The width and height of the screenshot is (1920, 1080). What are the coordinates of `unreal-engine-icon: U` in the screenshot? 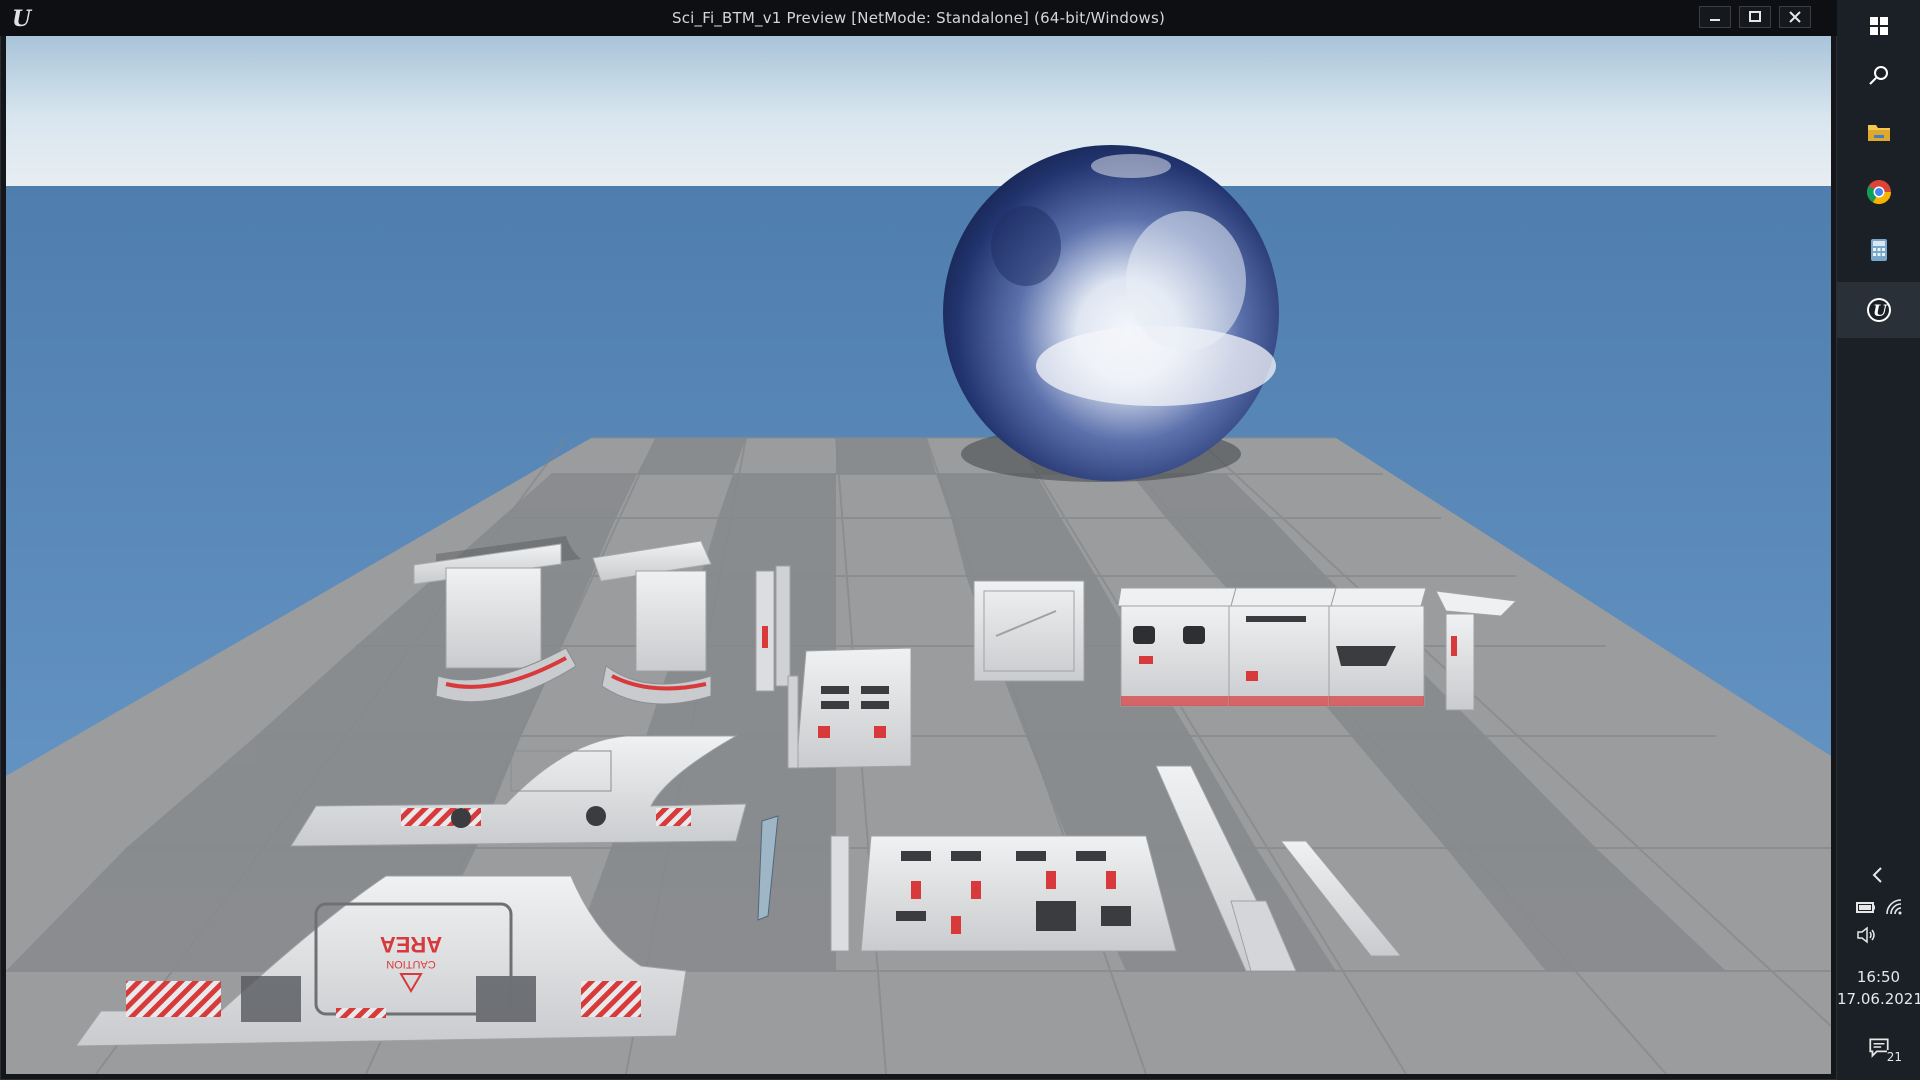 It's located at (1878, 310).